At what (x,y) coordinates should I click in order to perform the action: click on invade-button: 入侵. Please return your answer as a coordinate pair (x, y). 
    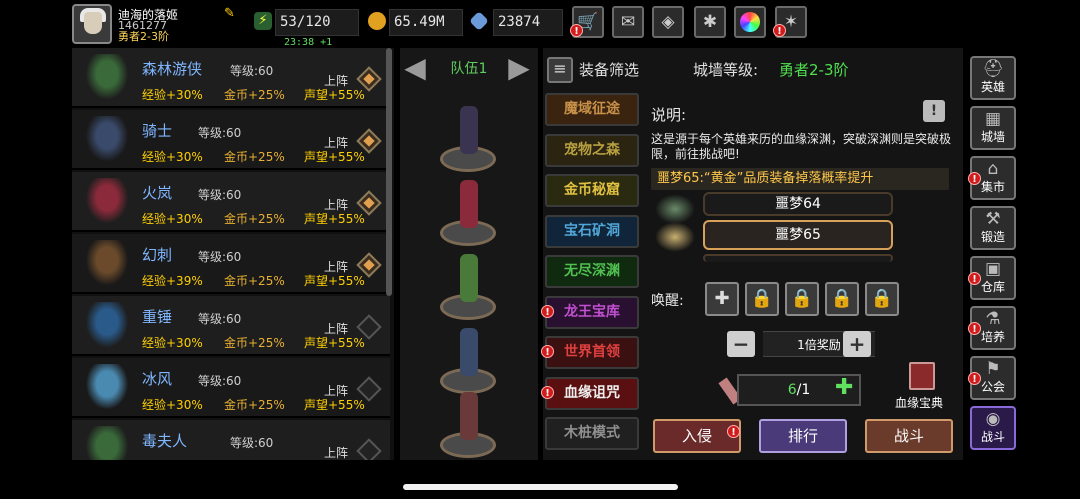
    Looking at the image, I should click on (697, 436).